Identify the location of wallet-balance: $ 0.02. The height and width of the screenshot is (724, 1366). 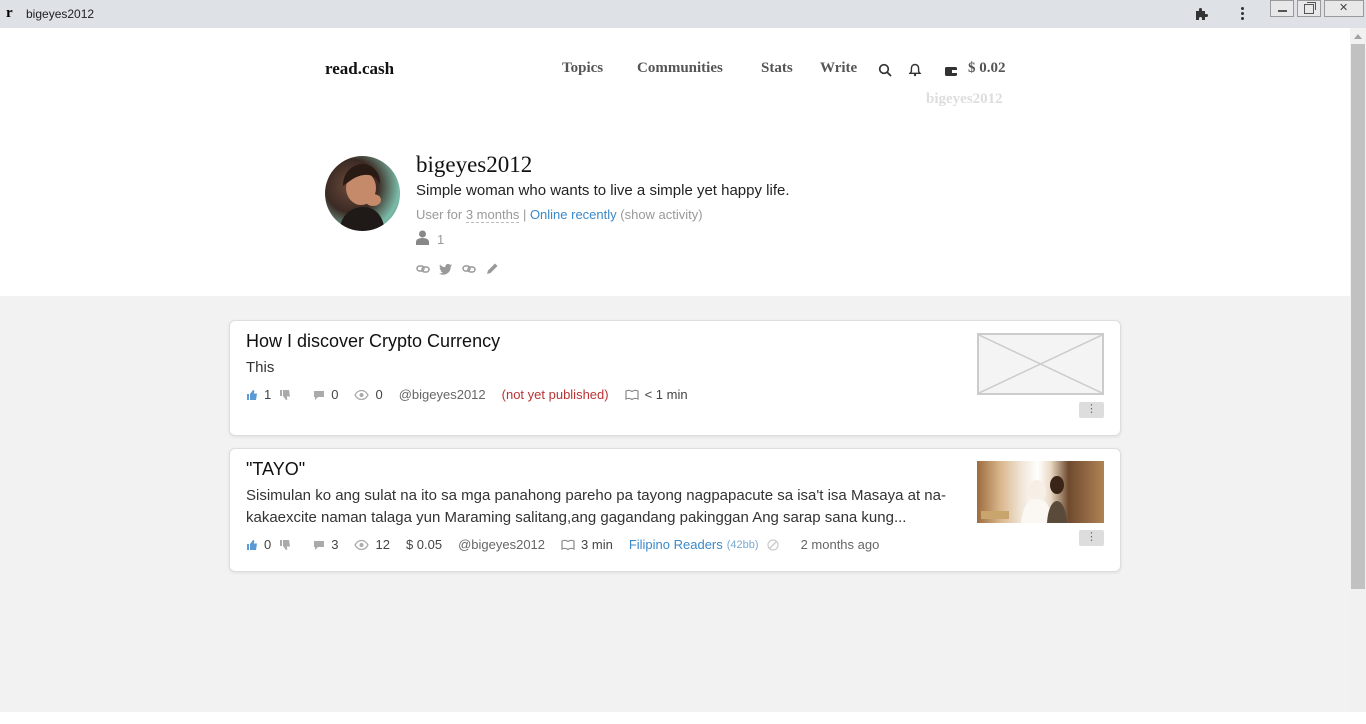
(987, 68).